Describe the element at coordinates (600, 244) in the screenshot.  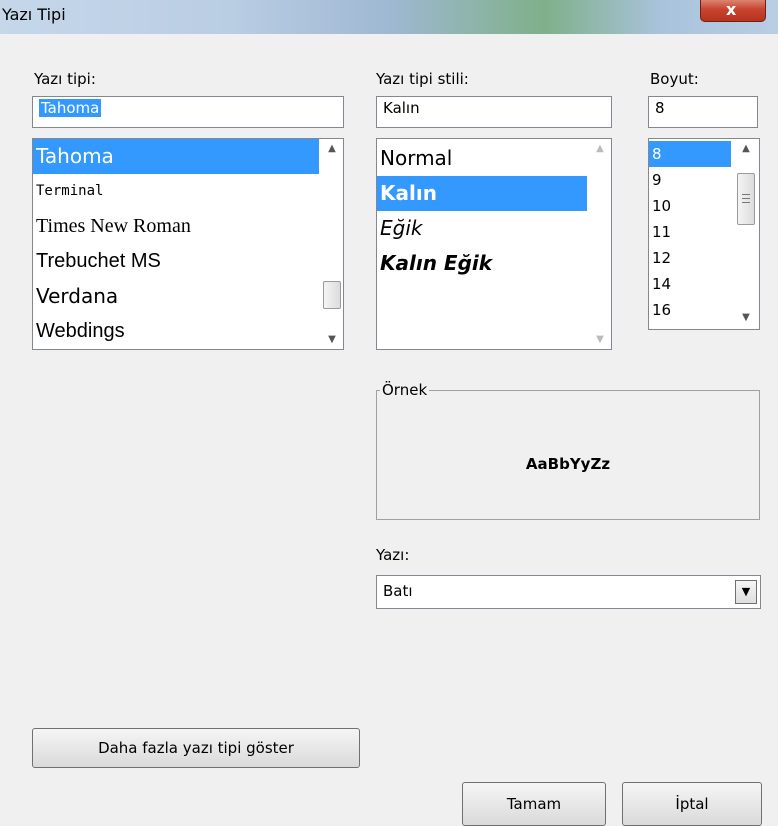
I see `style-list-scrollbar: ▲ ▼` at that location.